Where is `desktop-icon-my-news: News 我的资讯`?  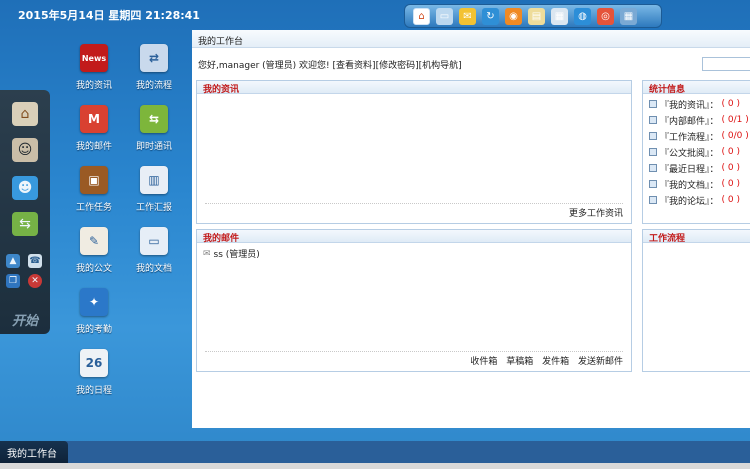 desktop-icon-my-news: News 我的资讯 is located at coordinates (94, 67).